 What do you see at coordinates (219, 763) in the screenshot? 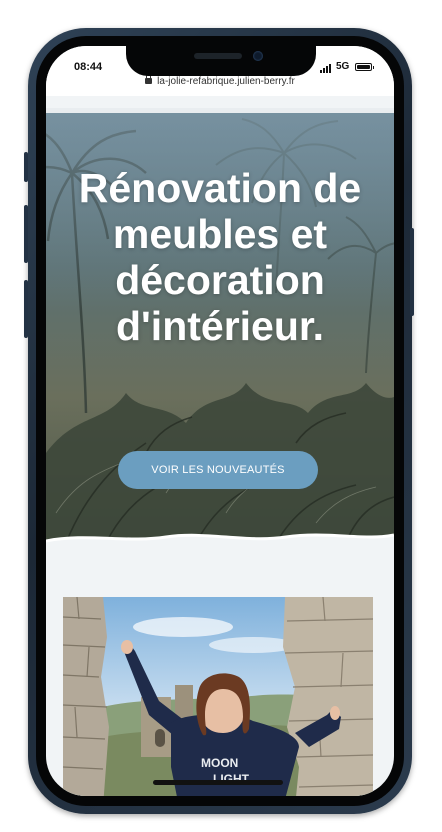
I see `svg-text: MOON` at bounding box center [219, 763].